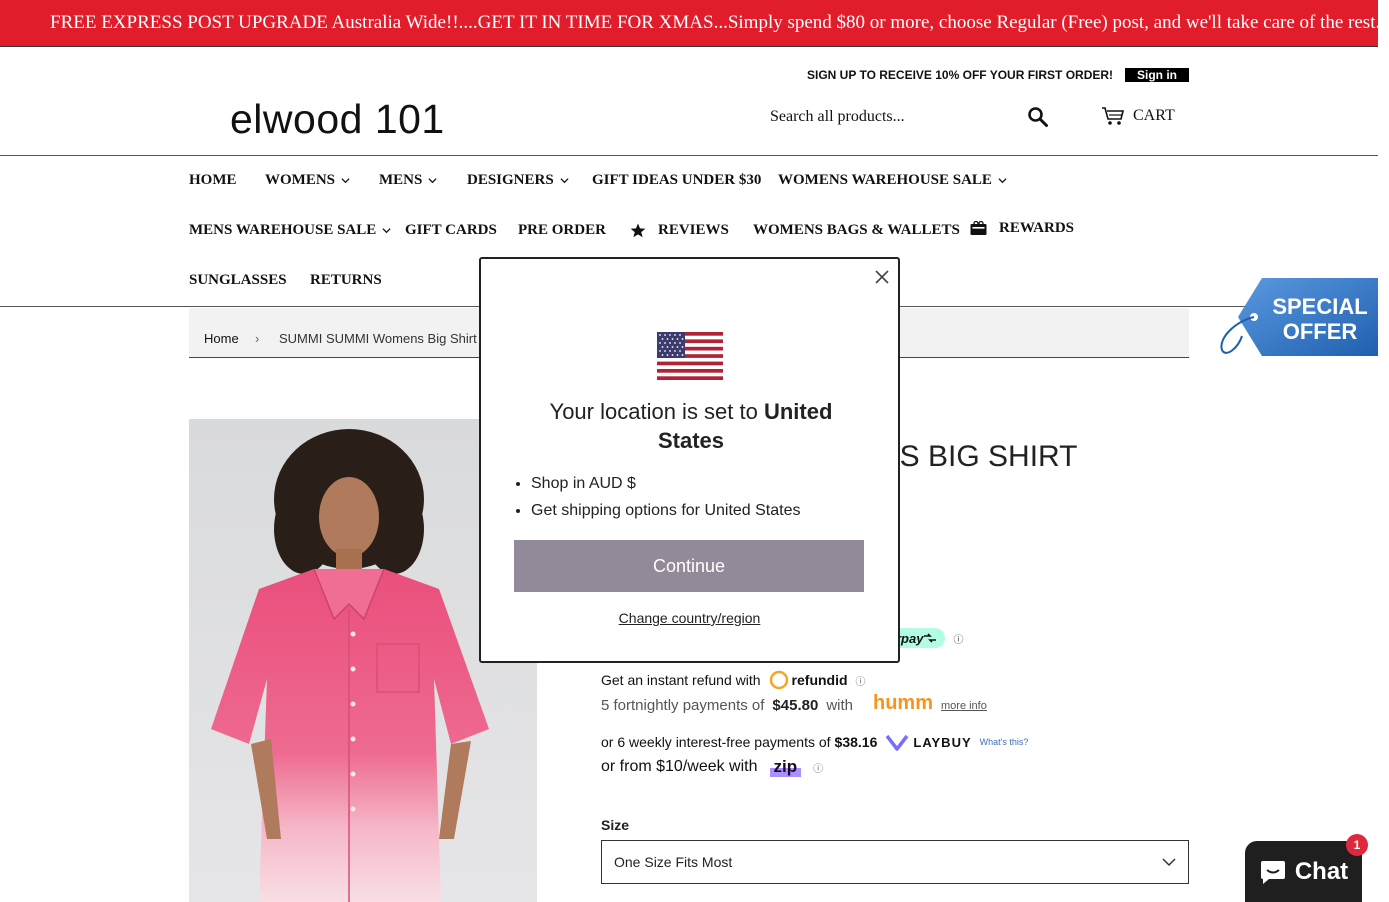  What do you see at coordinates (1154, 115) in the screenshot?
I see `cart-label: CART` at bounding box center [1154, 115].